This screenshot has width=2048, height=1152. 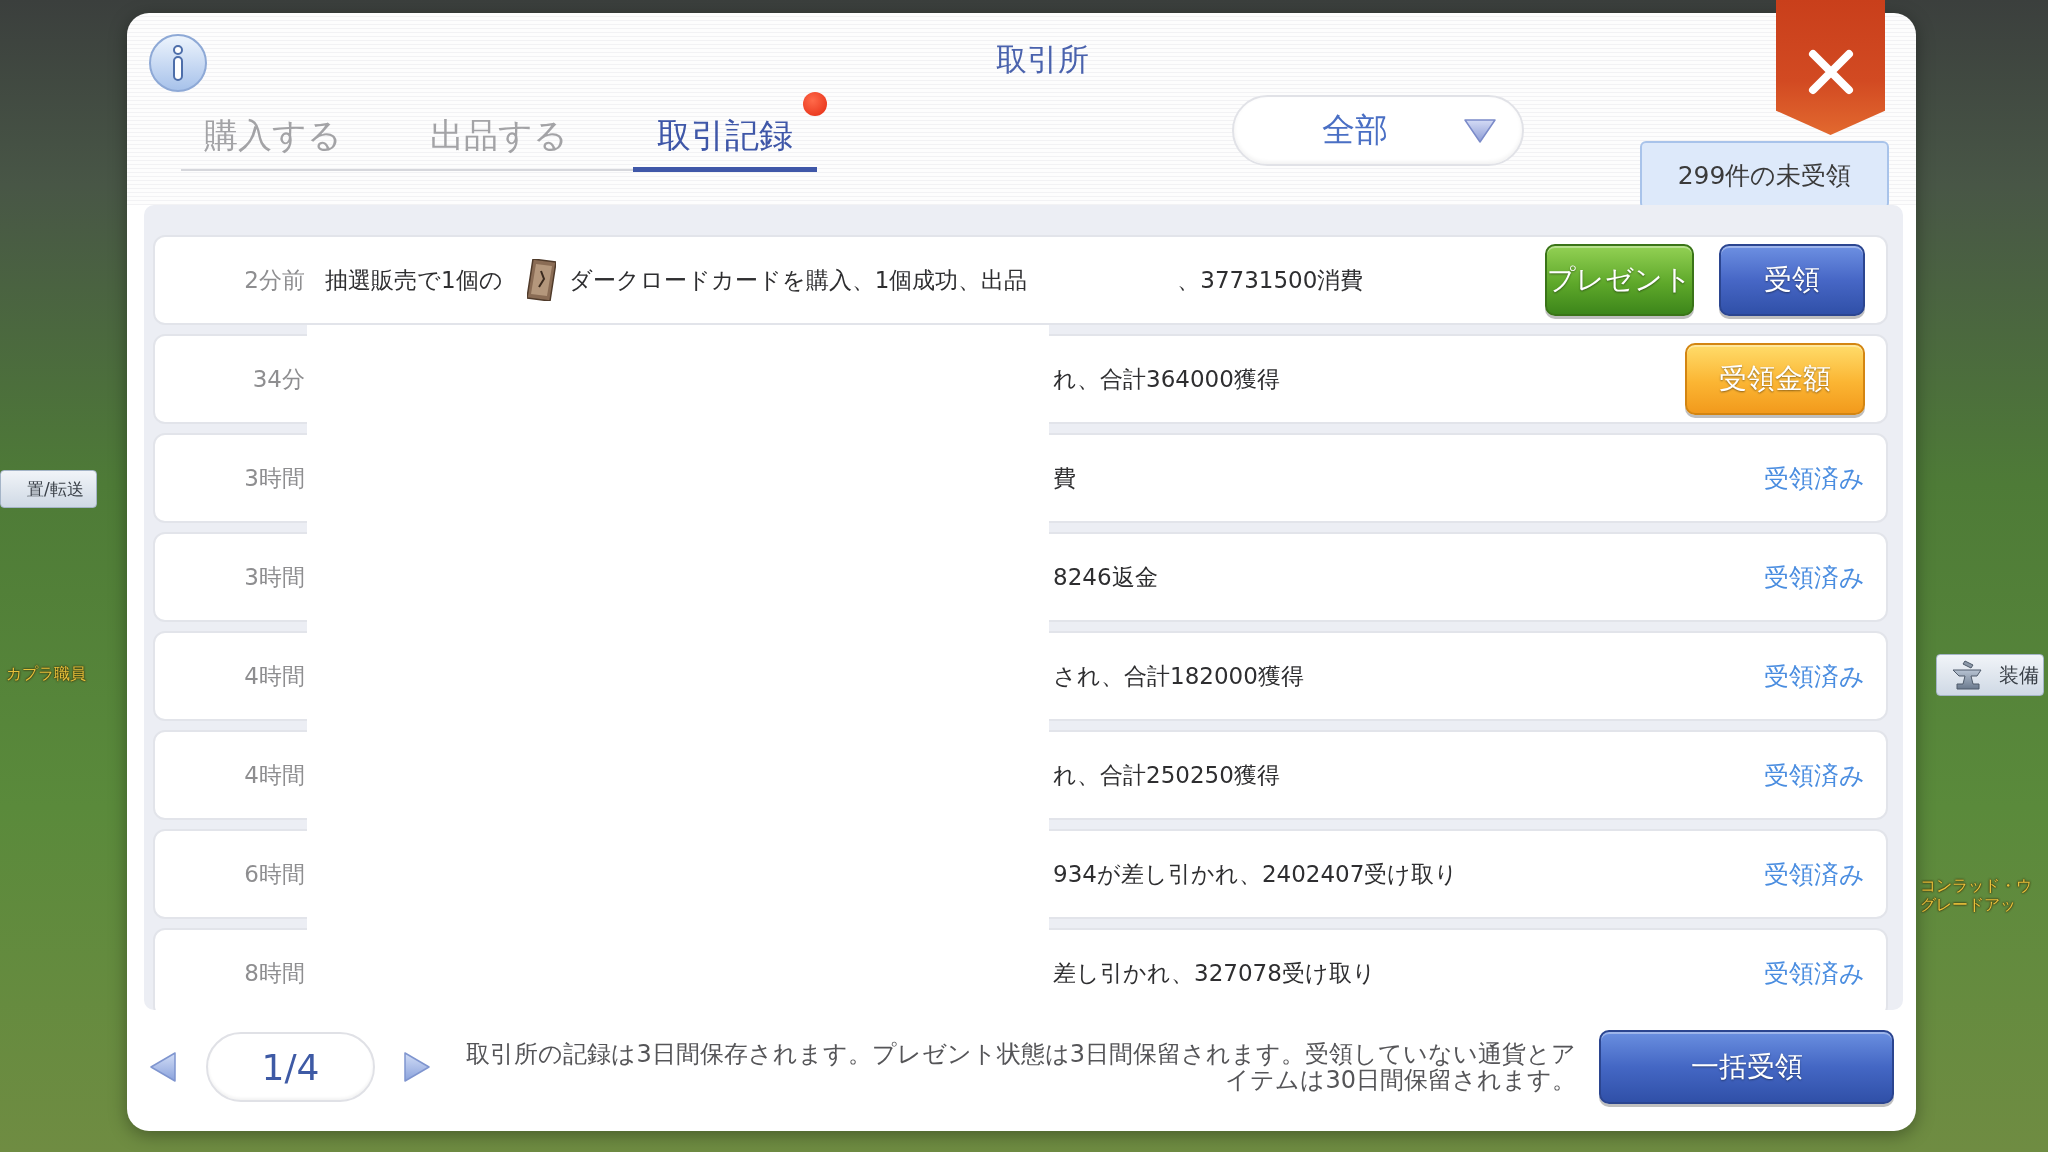 What do you see at coordinates (278, 379) in the screenshot?
I see `record-time: 34分` at bounding box center [278, 379].